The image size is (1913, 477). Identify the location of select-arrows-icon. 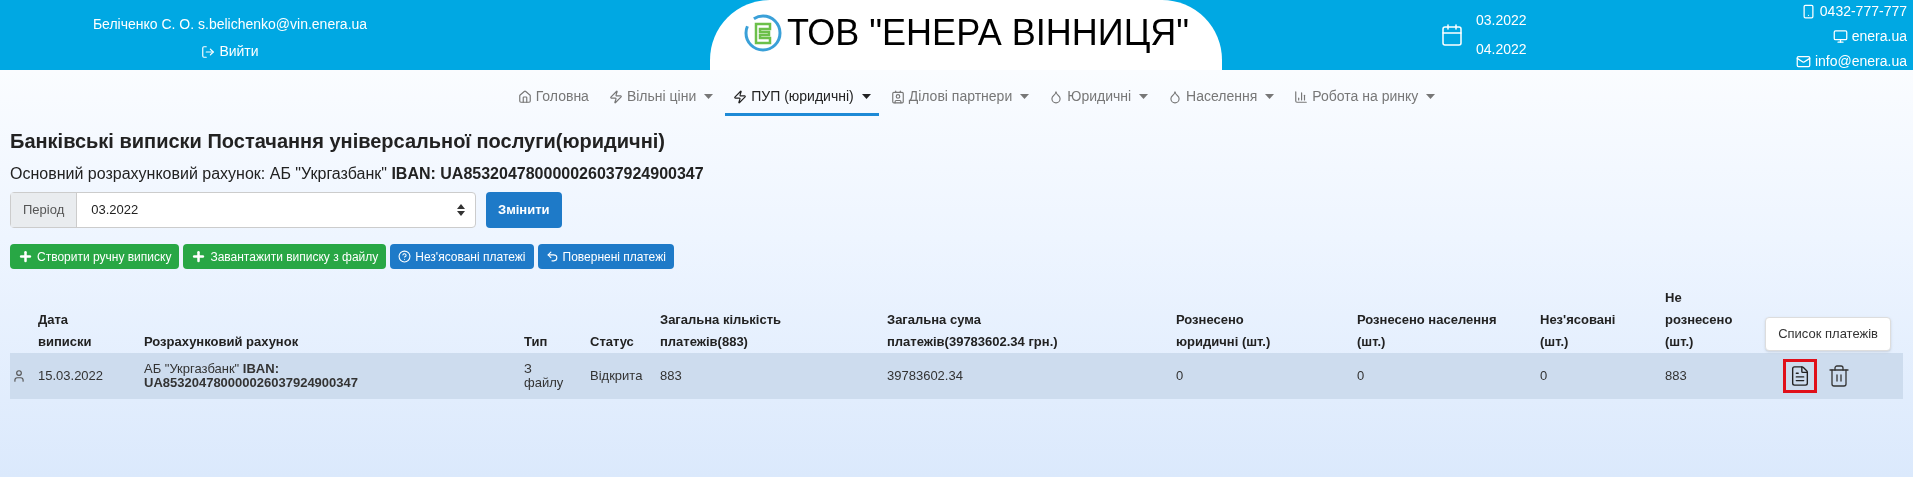
(461, 210).